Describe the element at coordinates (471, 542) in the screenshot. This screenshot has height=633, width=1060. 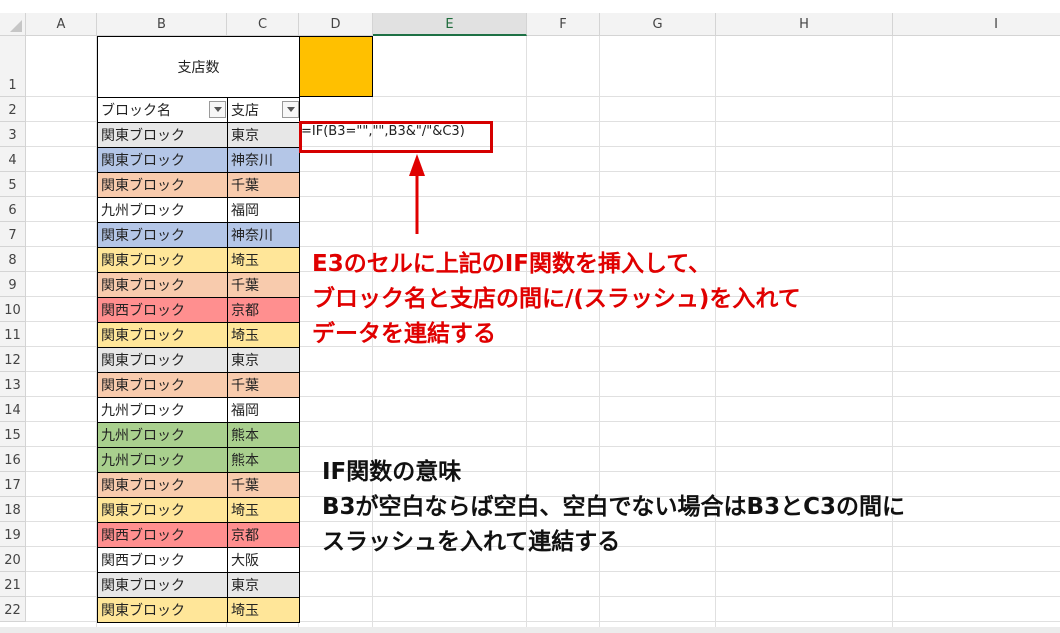
I see `annotation-black-line-3: スラッシュを入れて連結する` at that location.